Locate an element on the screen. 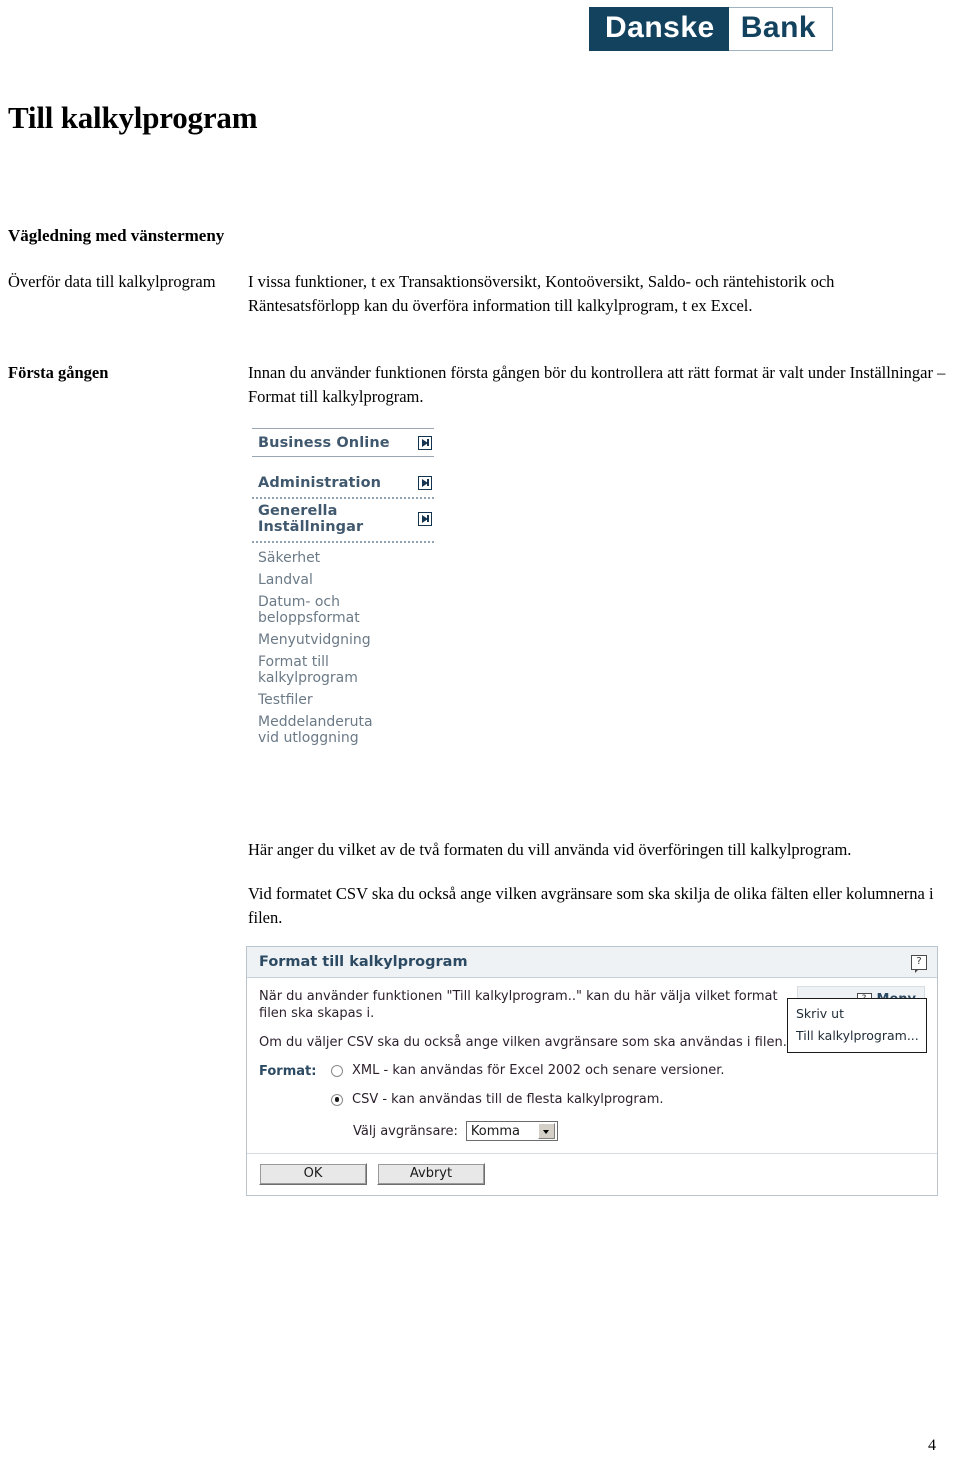  radio-csv-icon is located at coordinates (337, 1099).